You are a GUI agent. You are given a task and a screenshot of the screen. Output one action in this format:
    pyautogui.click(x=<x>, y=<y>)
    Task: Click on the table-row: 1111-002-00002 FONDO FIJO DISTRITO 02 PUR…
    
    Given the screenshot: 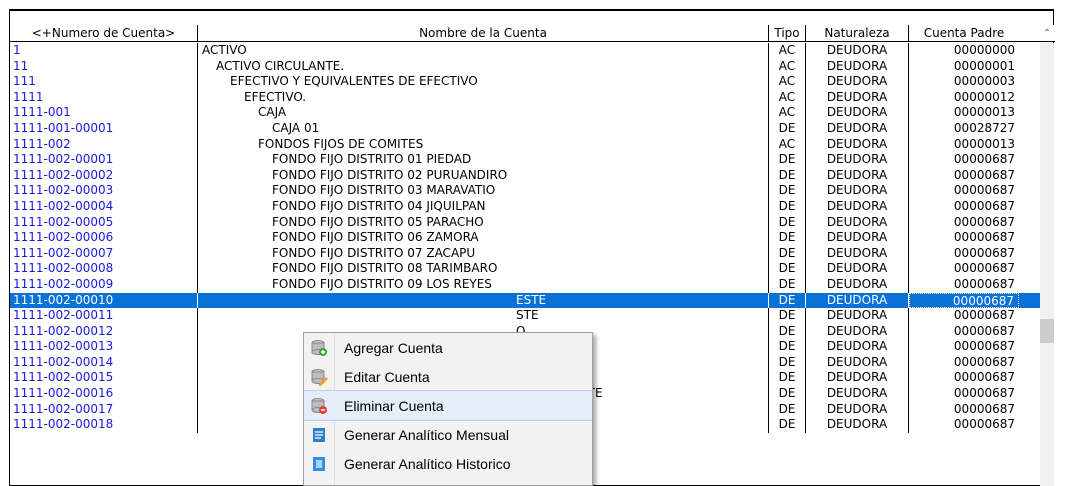 What is the action you would take?
    pyautogui.click(x=525, y=175)
    